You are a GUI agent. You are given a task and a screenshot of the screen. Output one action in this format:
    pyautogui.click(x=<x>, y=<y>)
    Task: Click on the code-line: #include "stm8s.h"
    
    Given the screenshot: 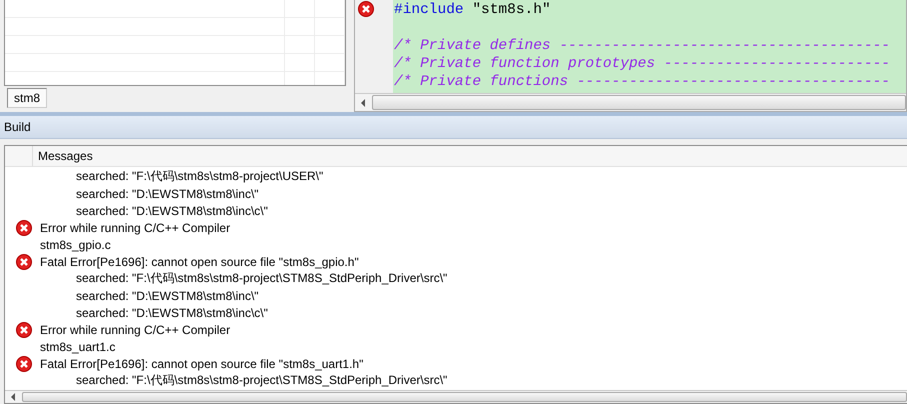 What is the action you would take?
    pyautogui.click(x=472, y=10)
    